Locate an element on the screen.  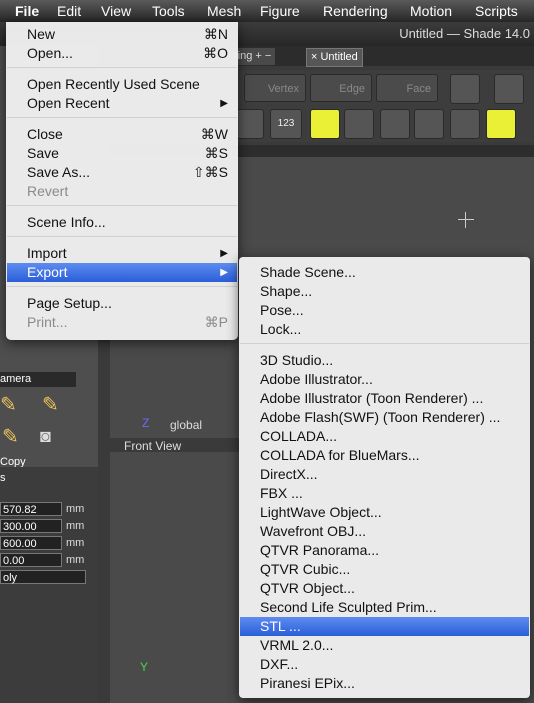
face-label: Face is located at coordinates (418, 89).